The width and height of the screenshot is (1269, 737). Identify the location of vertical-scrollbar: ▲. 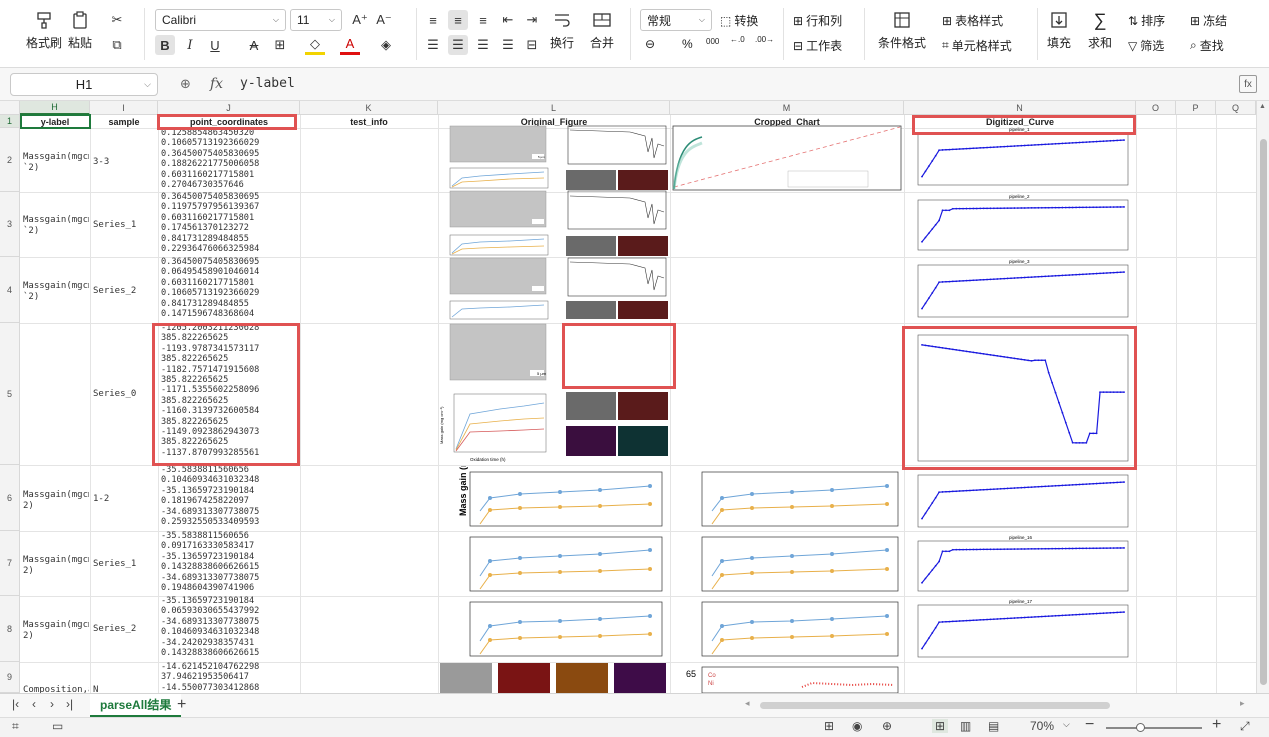
(1262, 397).